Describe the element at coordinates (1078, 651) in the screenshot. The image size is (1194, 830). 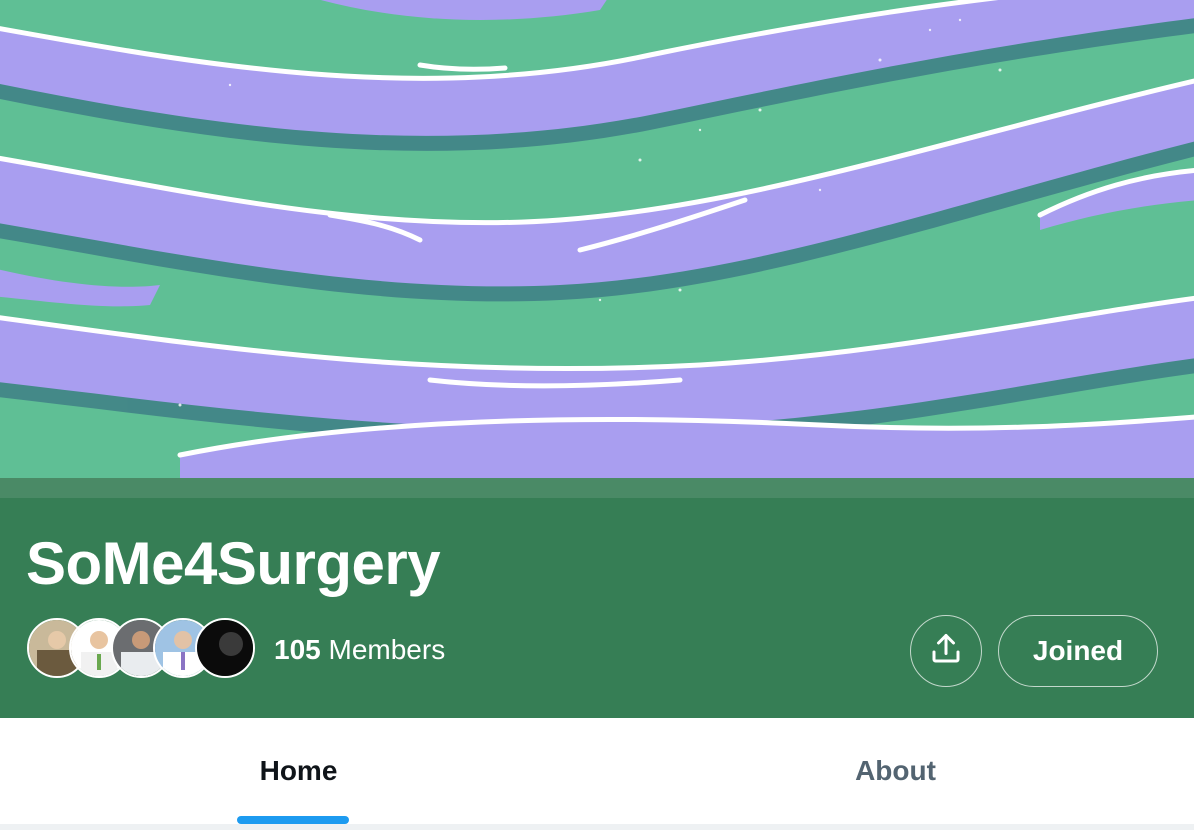
I see `joined-button: Joined` at that location.